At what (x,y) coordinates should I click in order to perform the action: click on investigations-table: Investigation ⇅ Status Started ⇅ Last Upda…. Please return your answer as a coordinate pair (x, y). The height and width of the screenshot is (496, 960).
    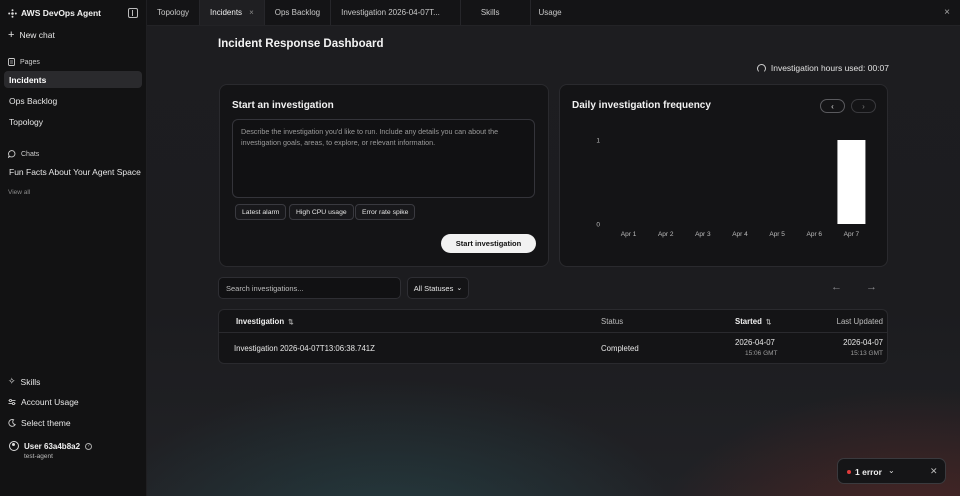
    Looking at the image, I should click on (553, 336).